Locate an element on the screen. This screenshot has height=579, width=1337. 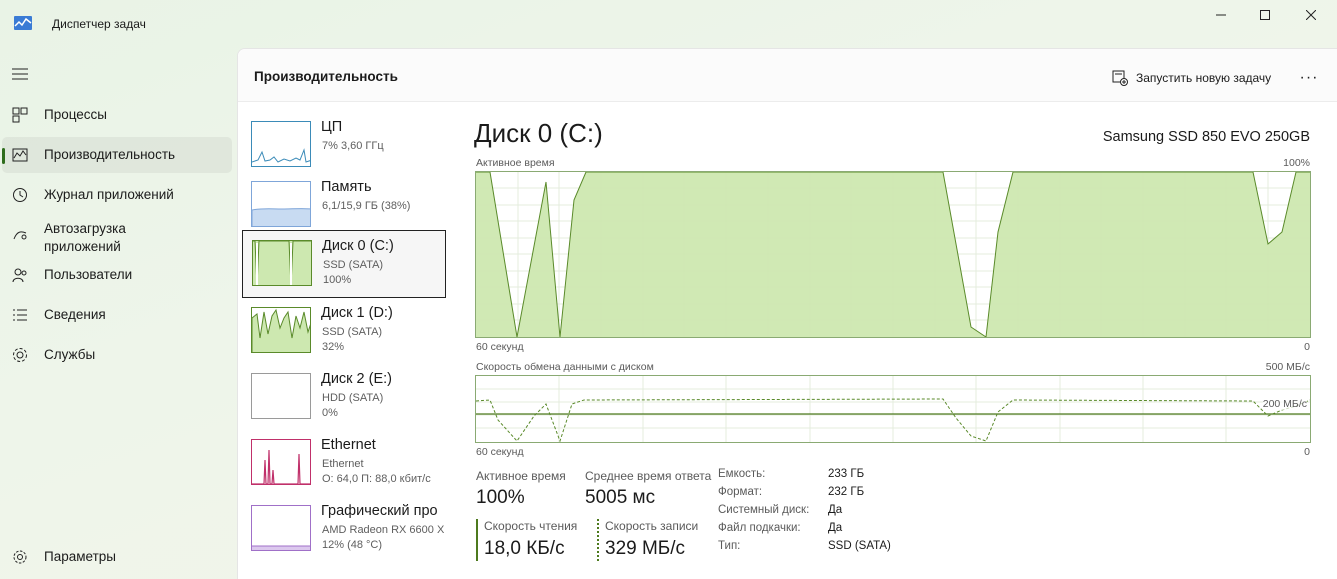
device-item-ethernet: Ethernet Ethernet О: 64,0 П: 88,0 кбит/с is located at coordinates (344, 464).